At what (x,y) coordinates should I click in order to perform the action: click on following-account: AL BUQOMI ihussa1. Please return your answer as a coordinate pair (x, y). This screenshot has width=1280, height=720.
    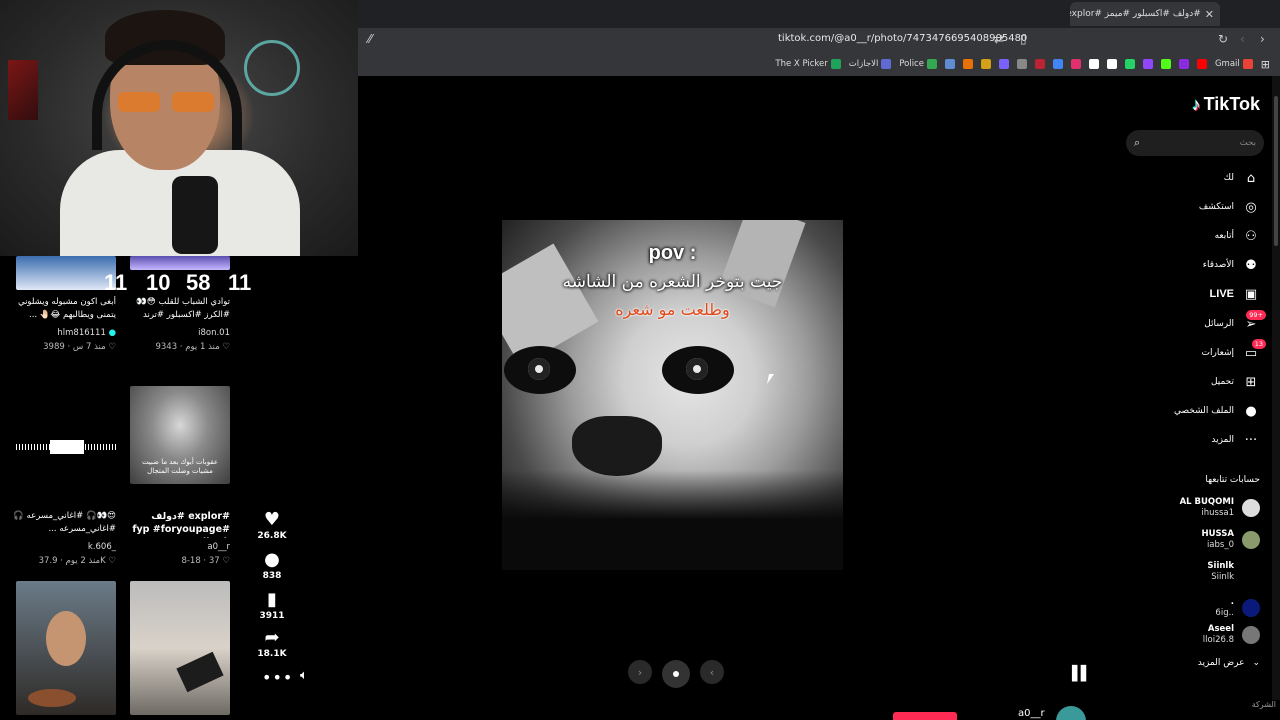
    Looking at the image, I should click on (1220, 508).